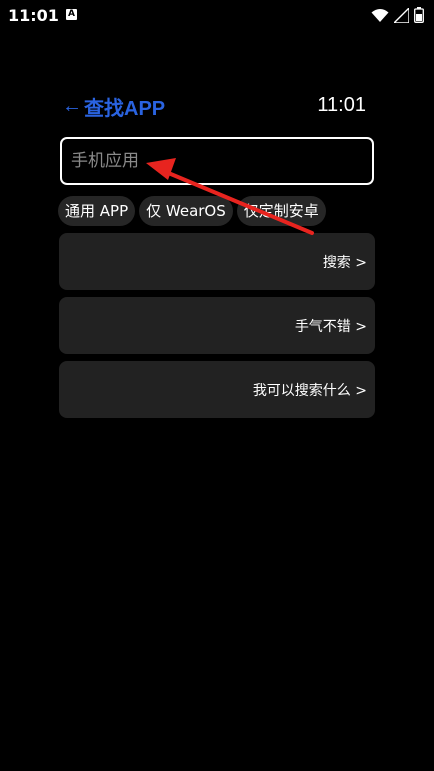  I want to click on battery-icon, so click(419, 15).